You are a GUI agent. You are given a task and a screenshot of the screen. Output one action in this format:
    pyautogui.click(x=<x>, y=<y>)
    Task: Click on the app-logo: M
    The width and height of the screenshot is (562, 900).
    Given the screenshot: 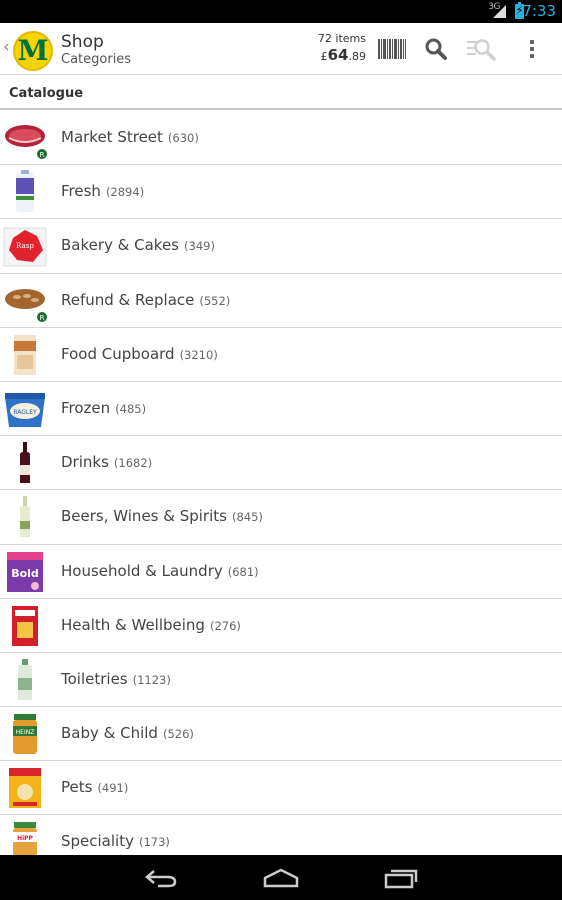 What is the action you would take?
    pyautogui.click(x=33, y=51)
    